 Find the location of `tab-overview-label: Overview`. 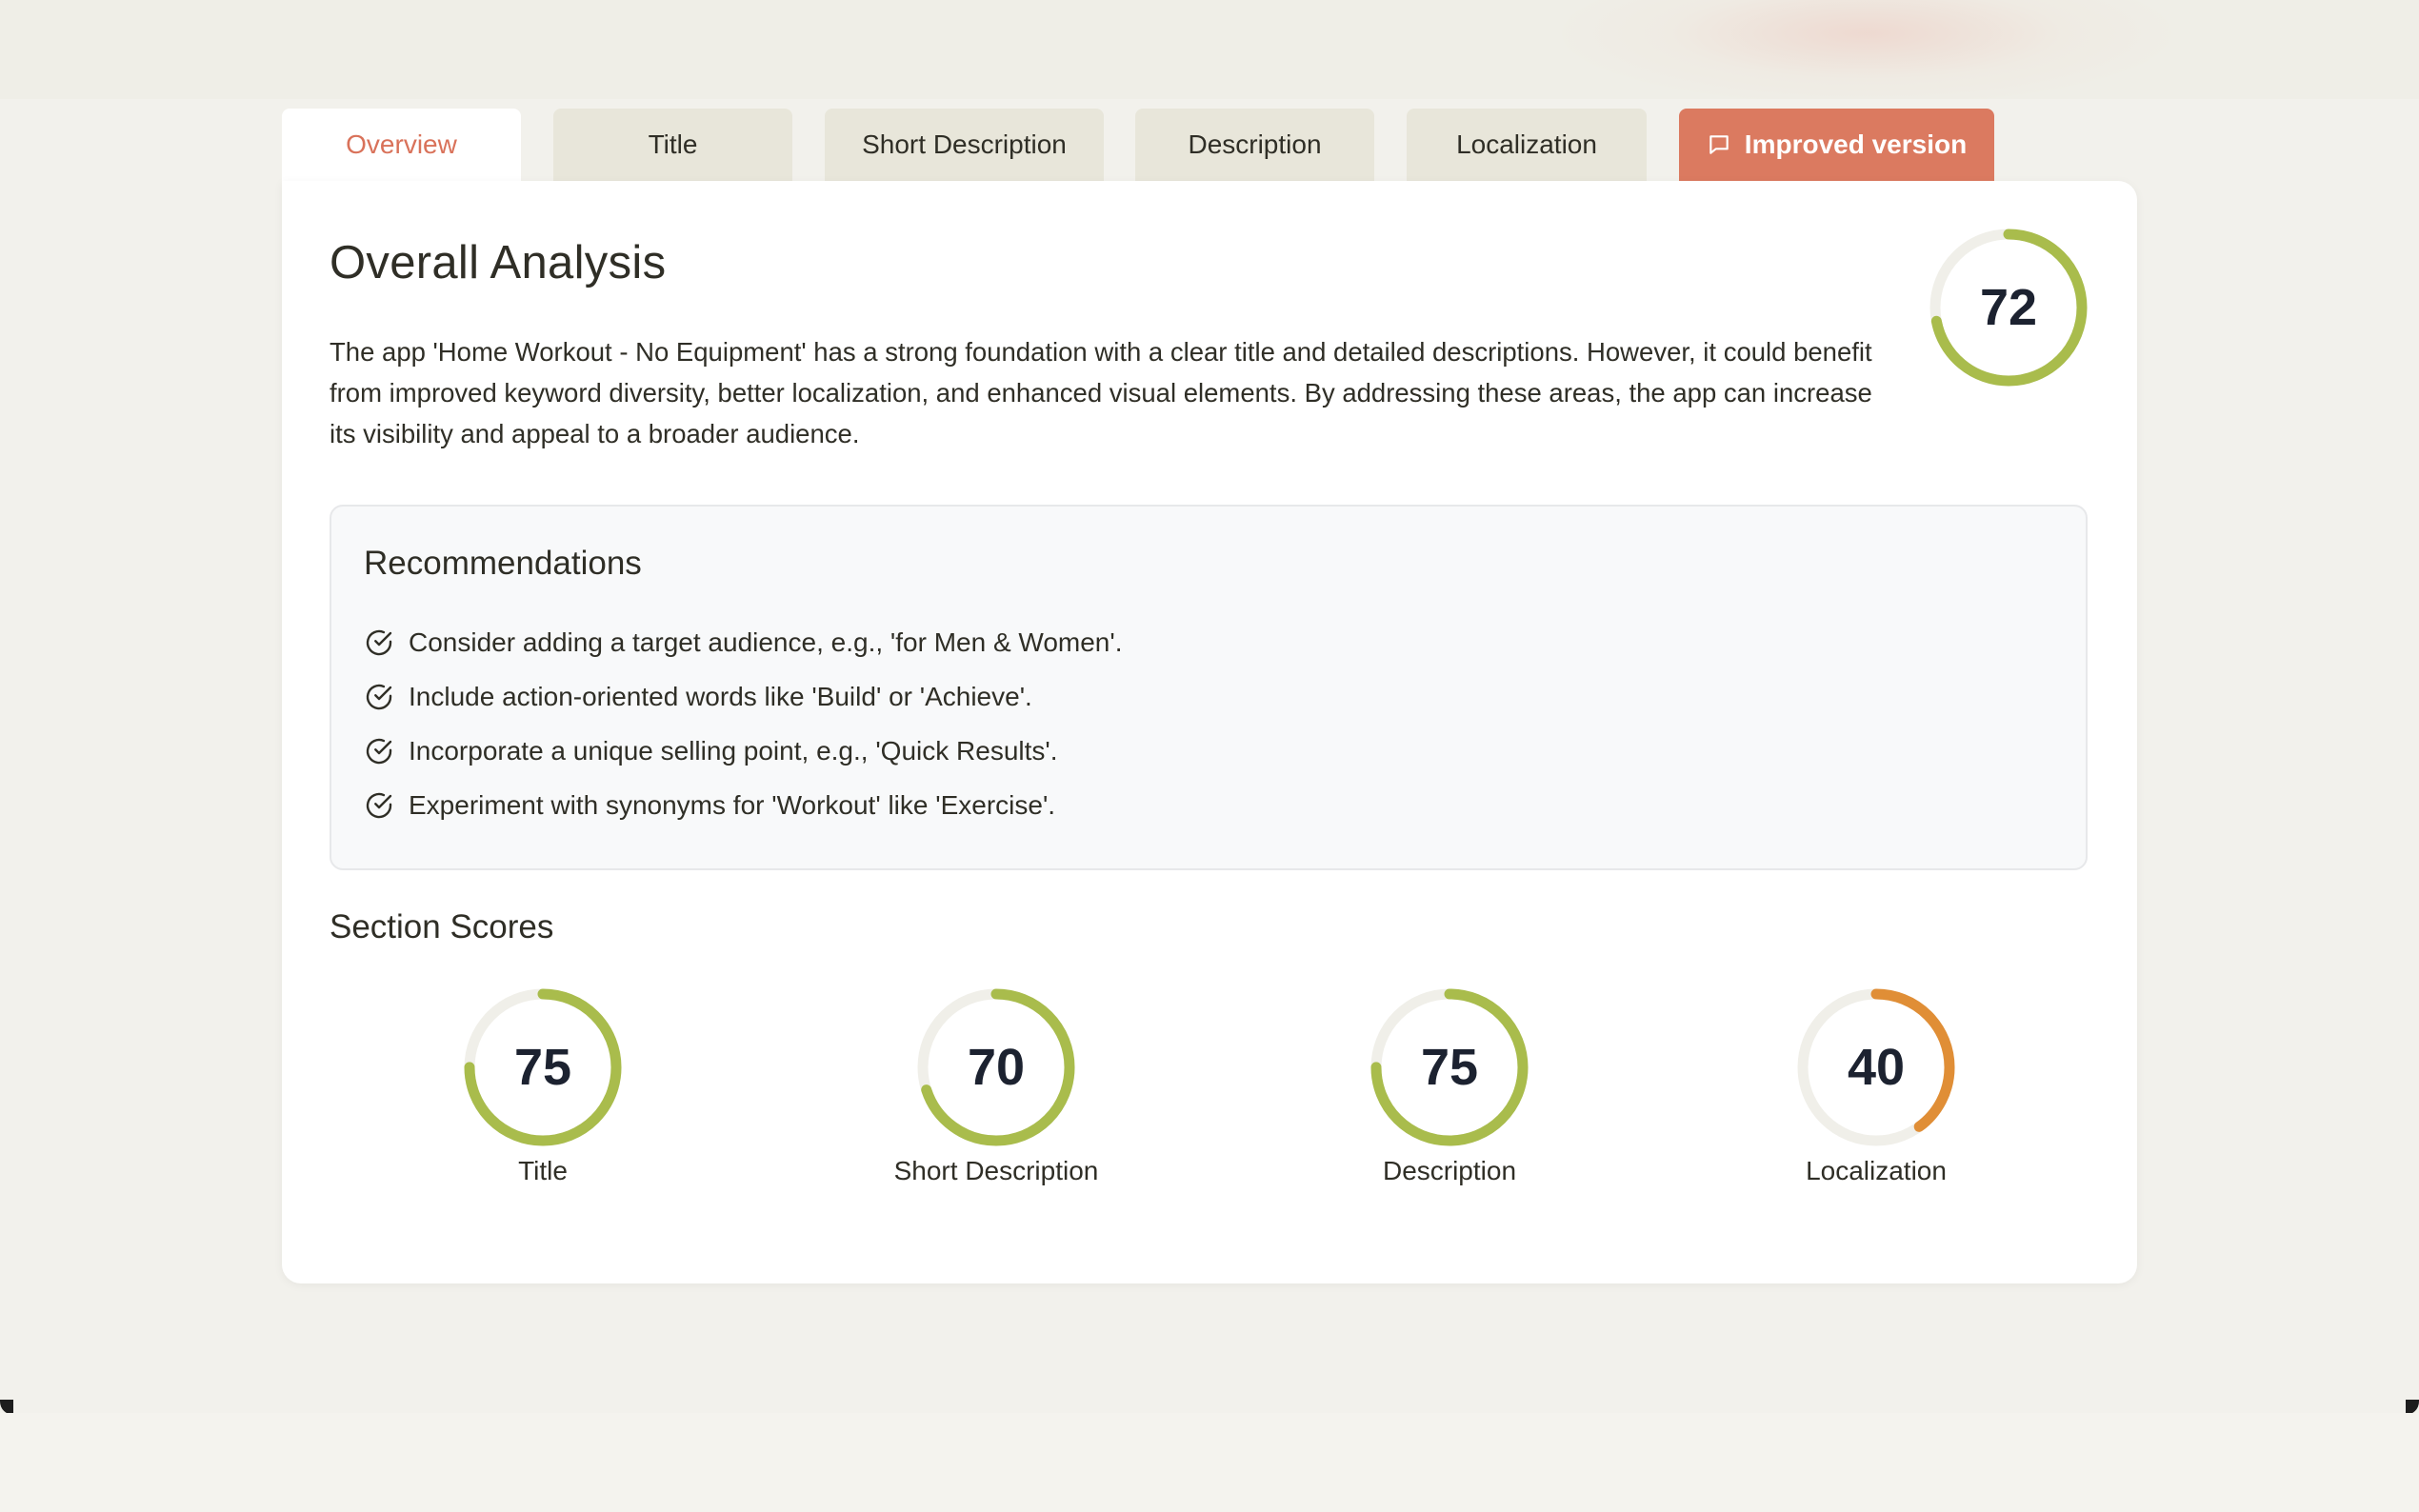

tab-overview-label: Overview is located at coordinates (401, 144).